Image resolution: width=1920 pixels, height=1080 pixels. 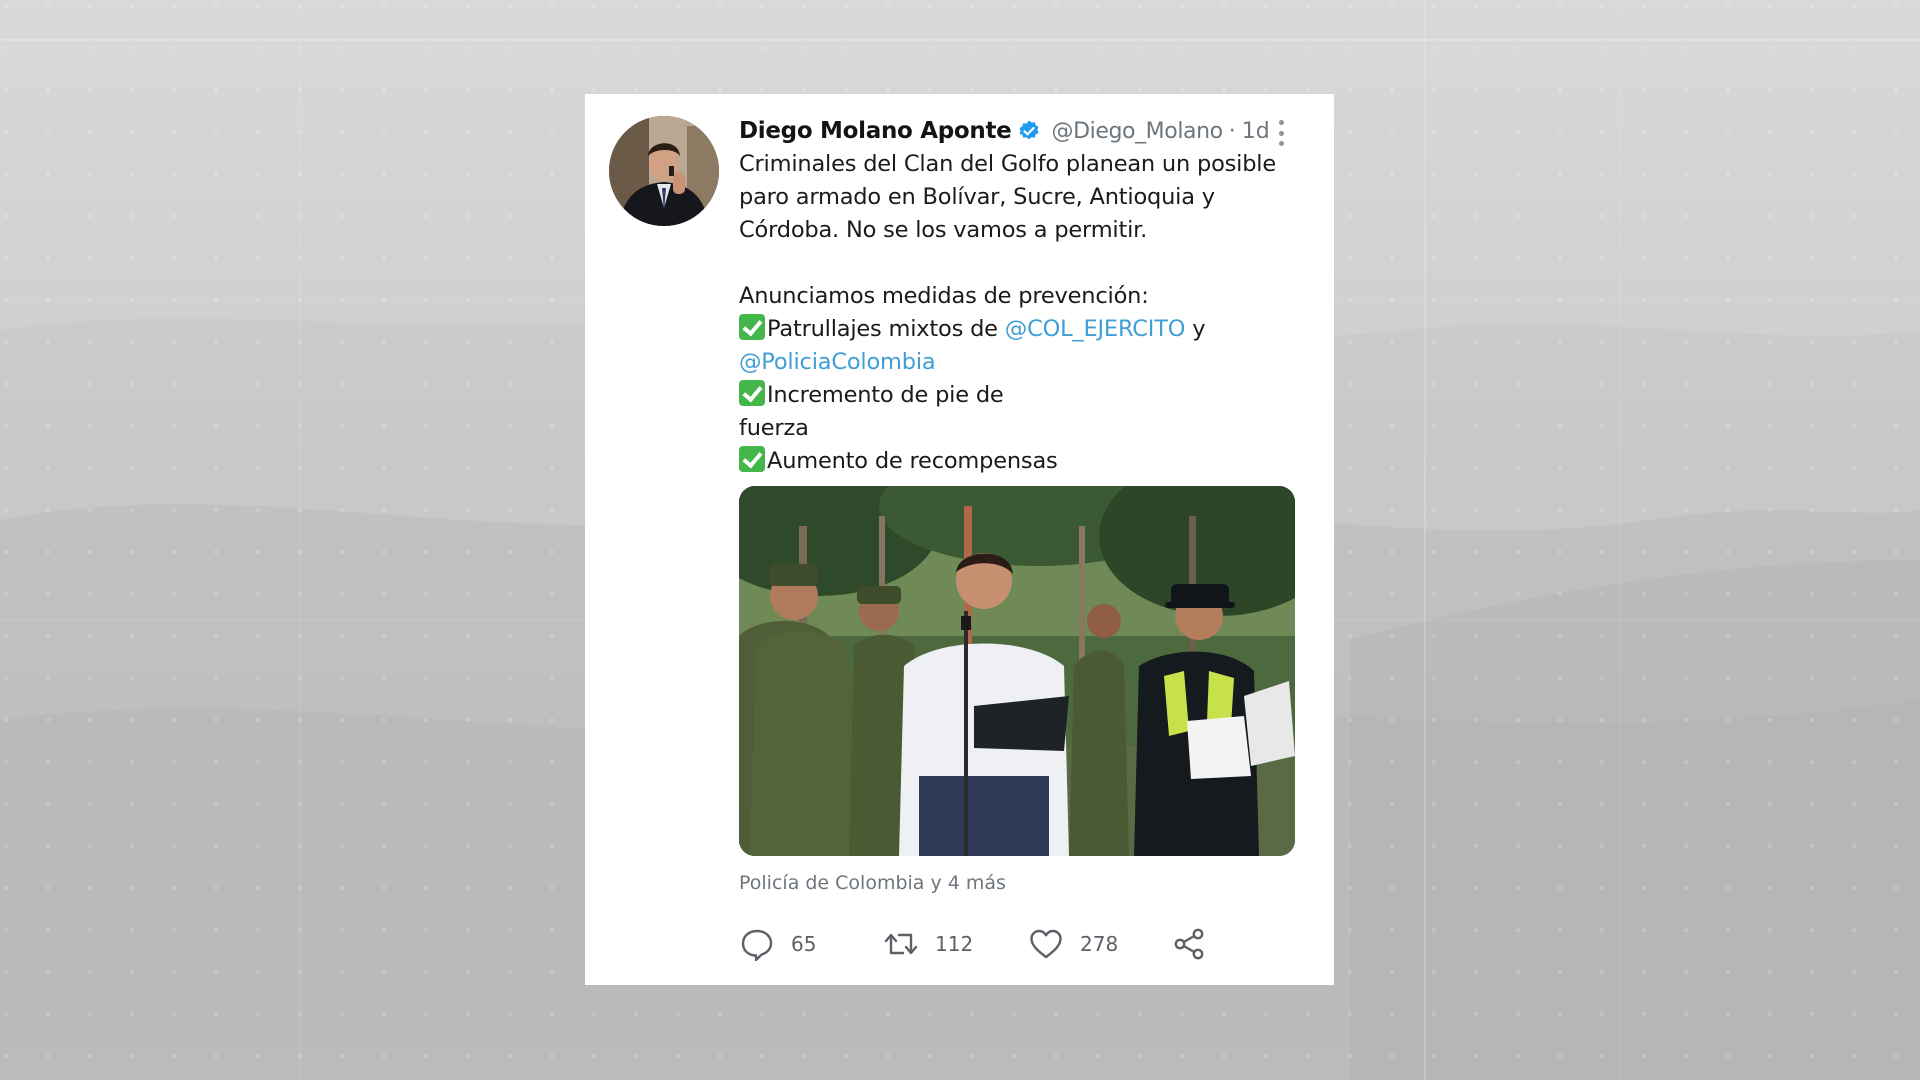 I want to click on retweet-button: 112, so click(x=928, y=944).